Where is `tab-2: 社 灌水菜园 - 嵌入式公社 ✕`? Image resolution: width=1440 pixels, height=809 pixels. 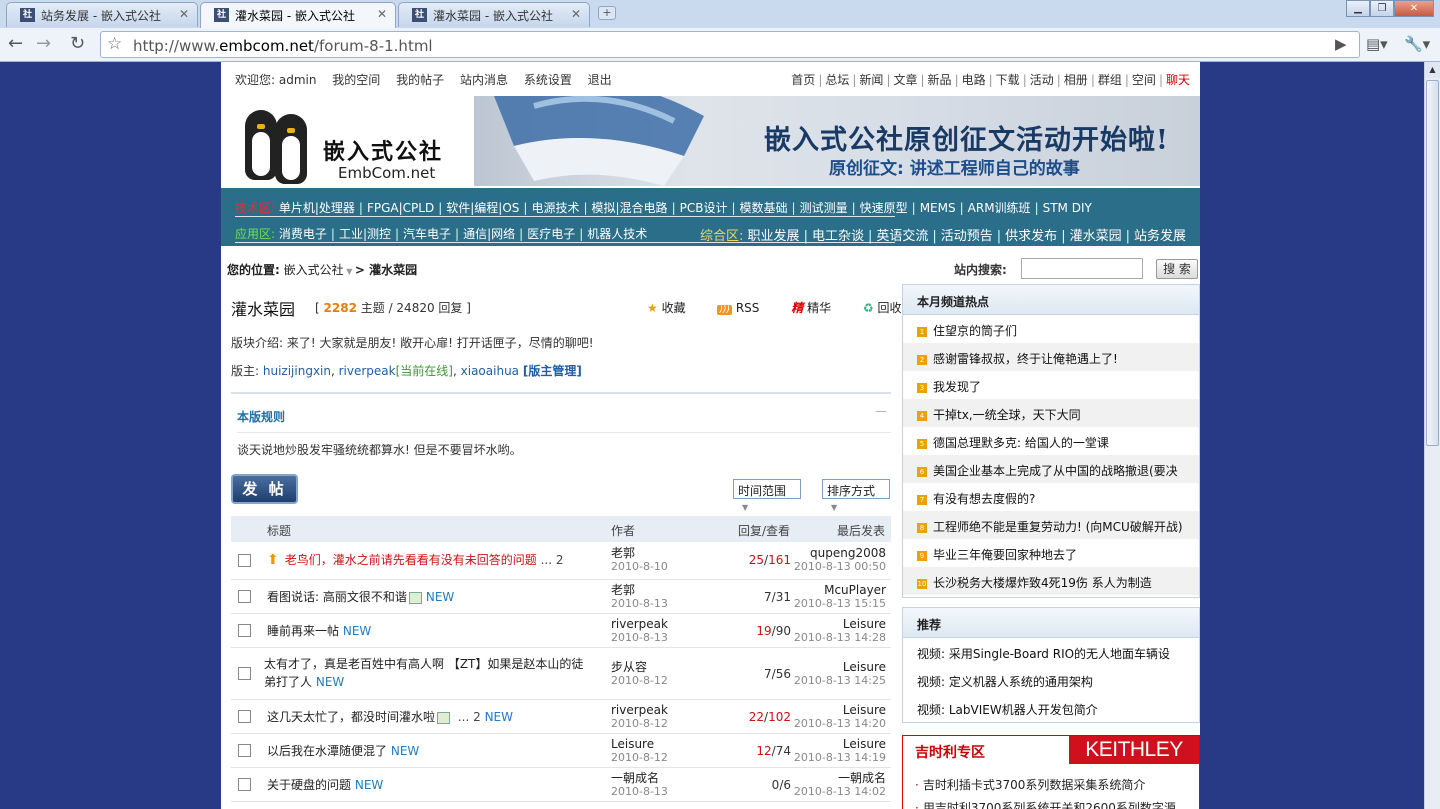
tab-2: 社 灌水菜园 - 嵌入式公社 ✕ is located at coordinates (298, 15).